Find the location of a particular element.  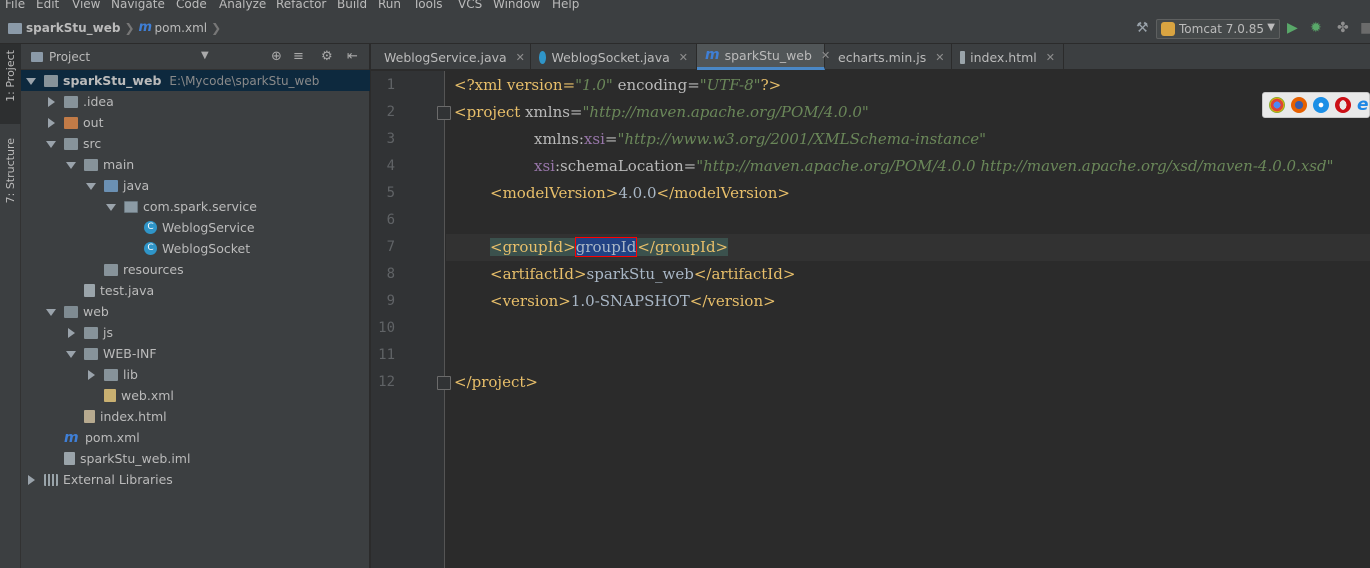

tree-item: js is located at coordinates (195, 332).